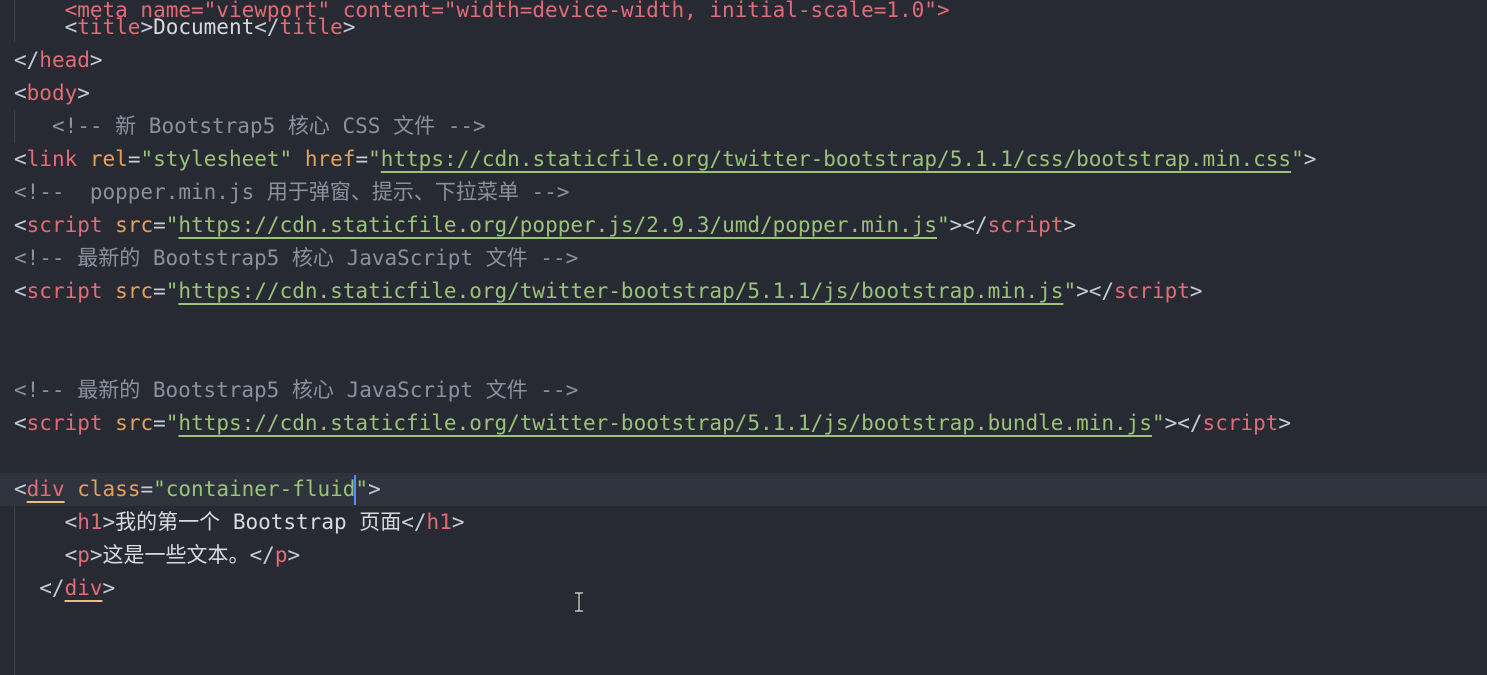 The width and height of the screenshot is (1487, 675). Describe the element at coordinates (579, 602) in the screenshot. I see `text-cursor-icon` at that location.